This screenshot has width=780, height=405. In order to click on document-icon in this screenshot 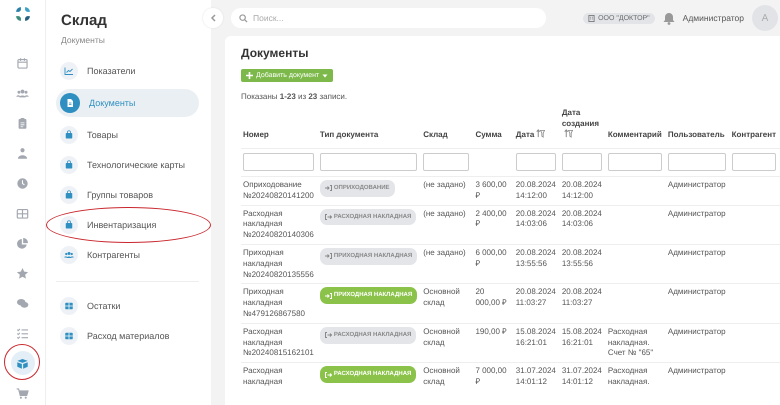, I will do `click(70, 103)`.